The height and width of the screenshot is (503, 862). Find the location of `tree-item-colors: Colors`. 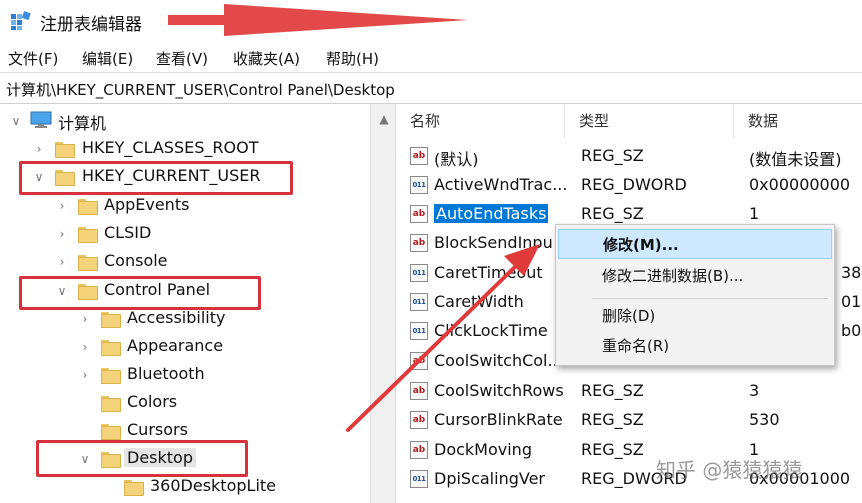

tree-item-colors: Colors is located at coordinates (185, 403).